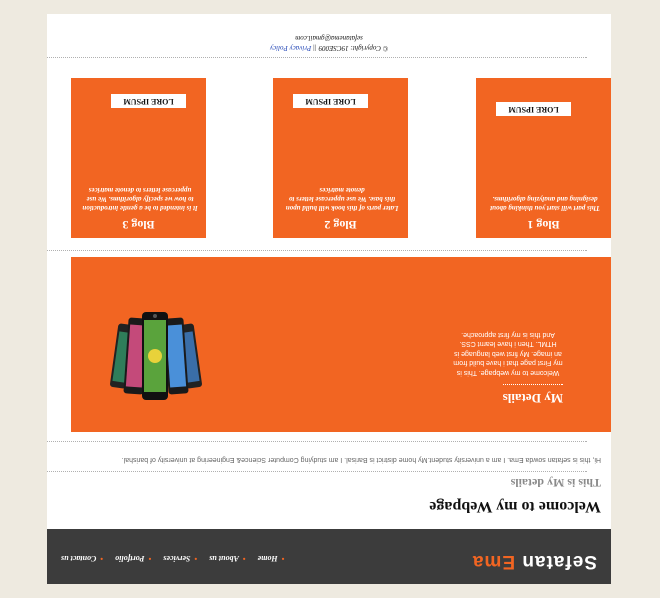 This screenshot has width=660, height=598. What do you see at coordinates (227, 558) in the screenshot?
I see `nav-item-about: About us` at bounding box center [227, 558].